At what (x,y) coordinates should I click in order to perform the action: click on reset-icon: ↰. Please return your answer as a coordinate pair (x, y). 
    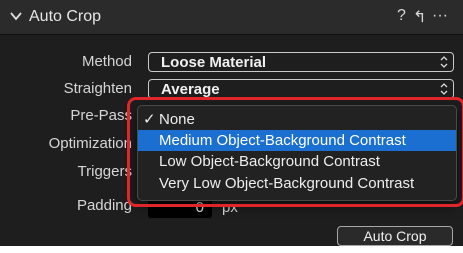
    Looking at the image, I should click on (419, 17).